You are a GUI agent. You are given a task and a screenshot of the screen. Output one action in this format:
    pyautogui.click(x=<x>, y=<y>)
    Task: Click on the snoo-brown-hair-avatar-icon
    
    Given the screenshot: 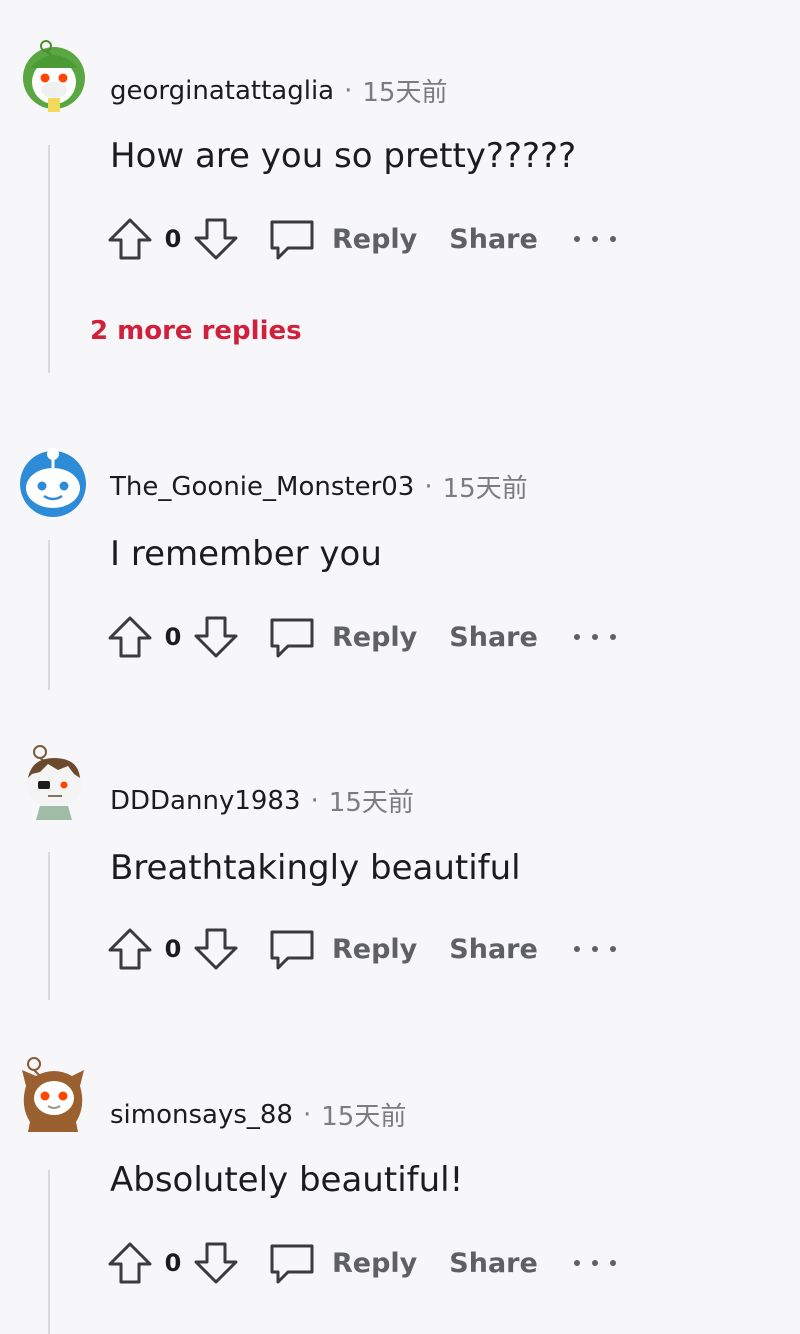 What is the action you would take?
    pyautogui.click(x=54, y=782)
    